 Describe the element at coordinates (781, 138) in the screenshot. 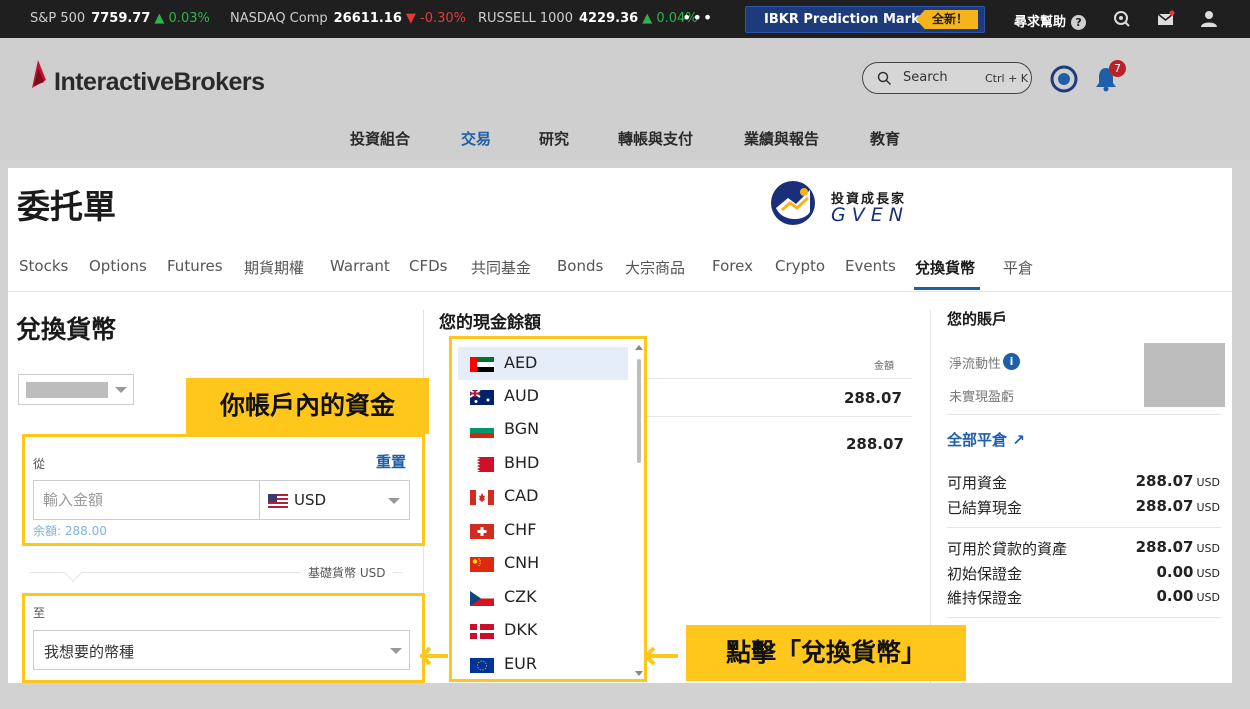

I see `nav-performance-reports: 業績與報告` at that location.